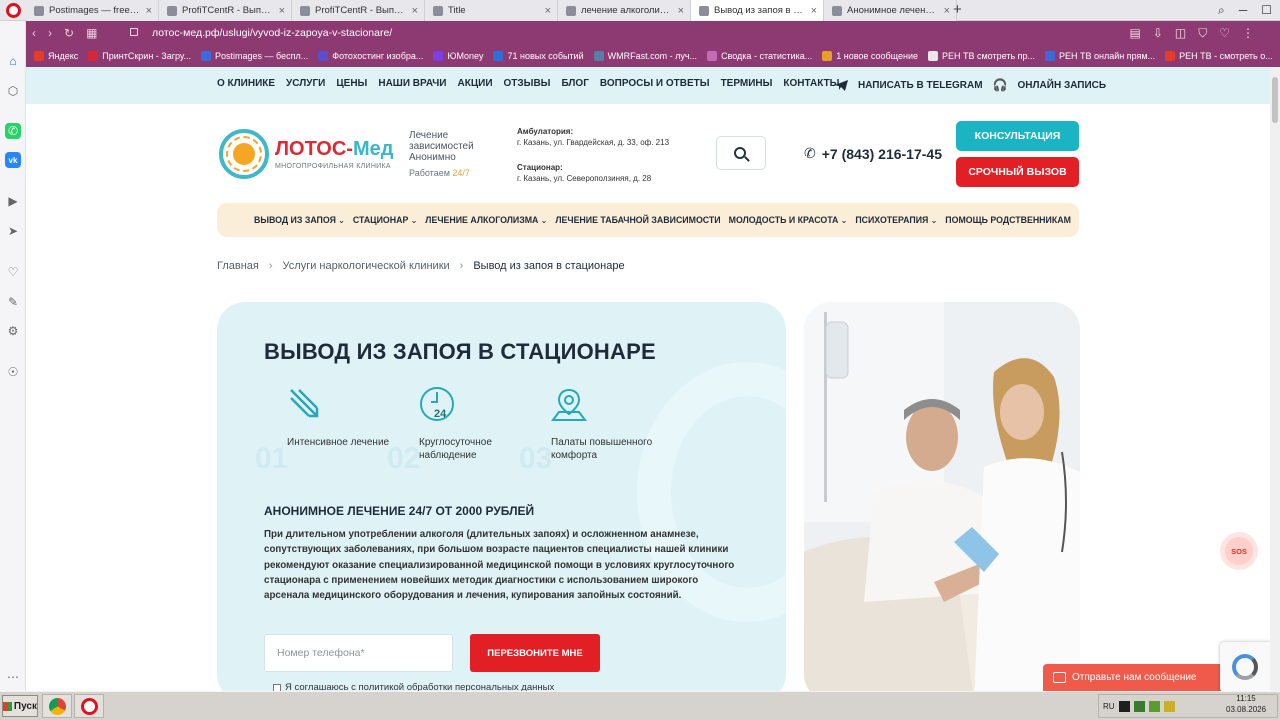  What do you see at coordinates (1245, 666) in the screenshot?
I see `recaptcha-badge` at bounding box center [1245, 666].